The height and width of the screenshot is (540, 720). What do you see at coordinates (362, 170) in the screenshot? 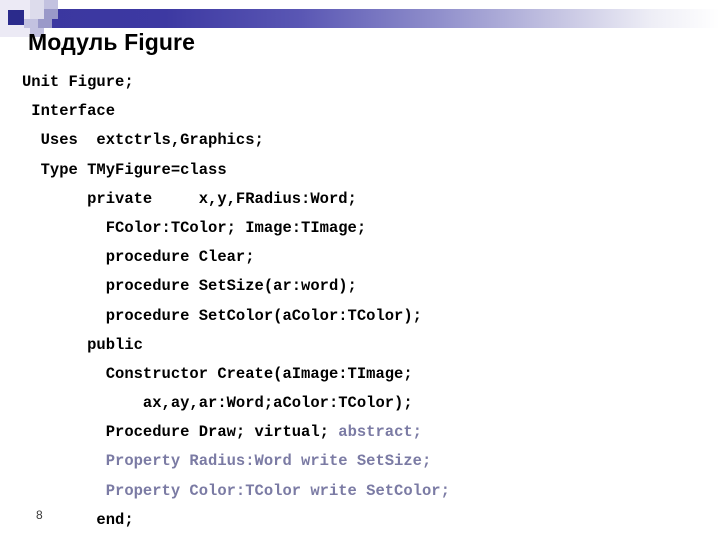
I see `code-line: Type TMyFigure=class` at bounding box center [362, 170].